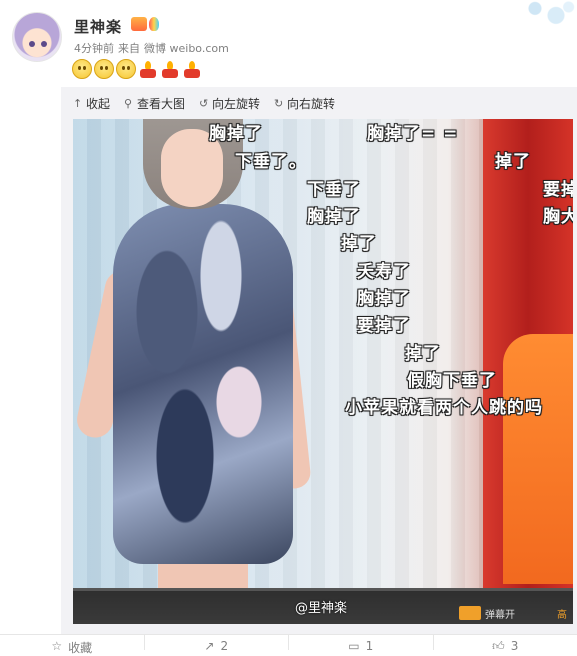 The width and height of the screenshot is (577, 656). What do you see at coordinates (98, 26) in the screenshot?
I see `username: 里神楽` at bounding box center [98, 26].